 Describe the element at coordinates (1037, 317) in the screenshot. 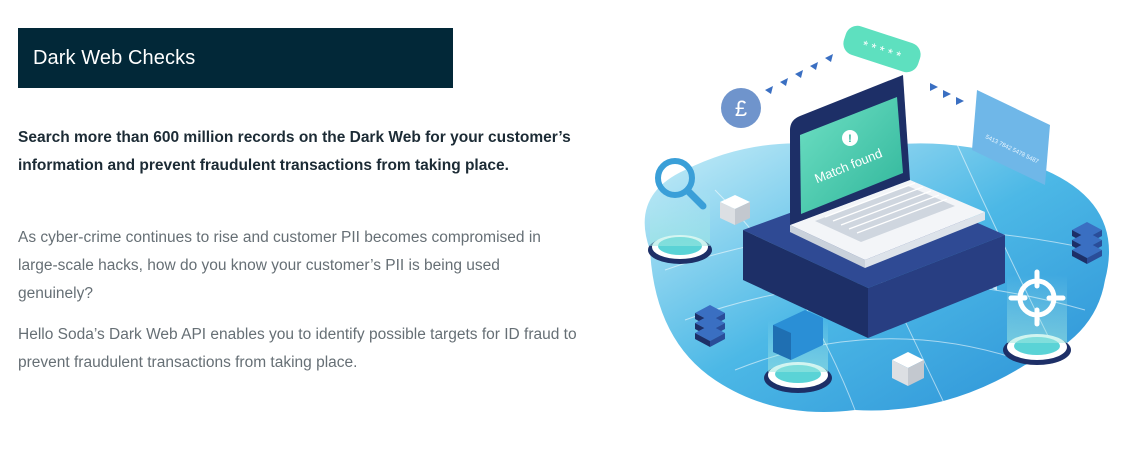

I see `target-group` at that location.